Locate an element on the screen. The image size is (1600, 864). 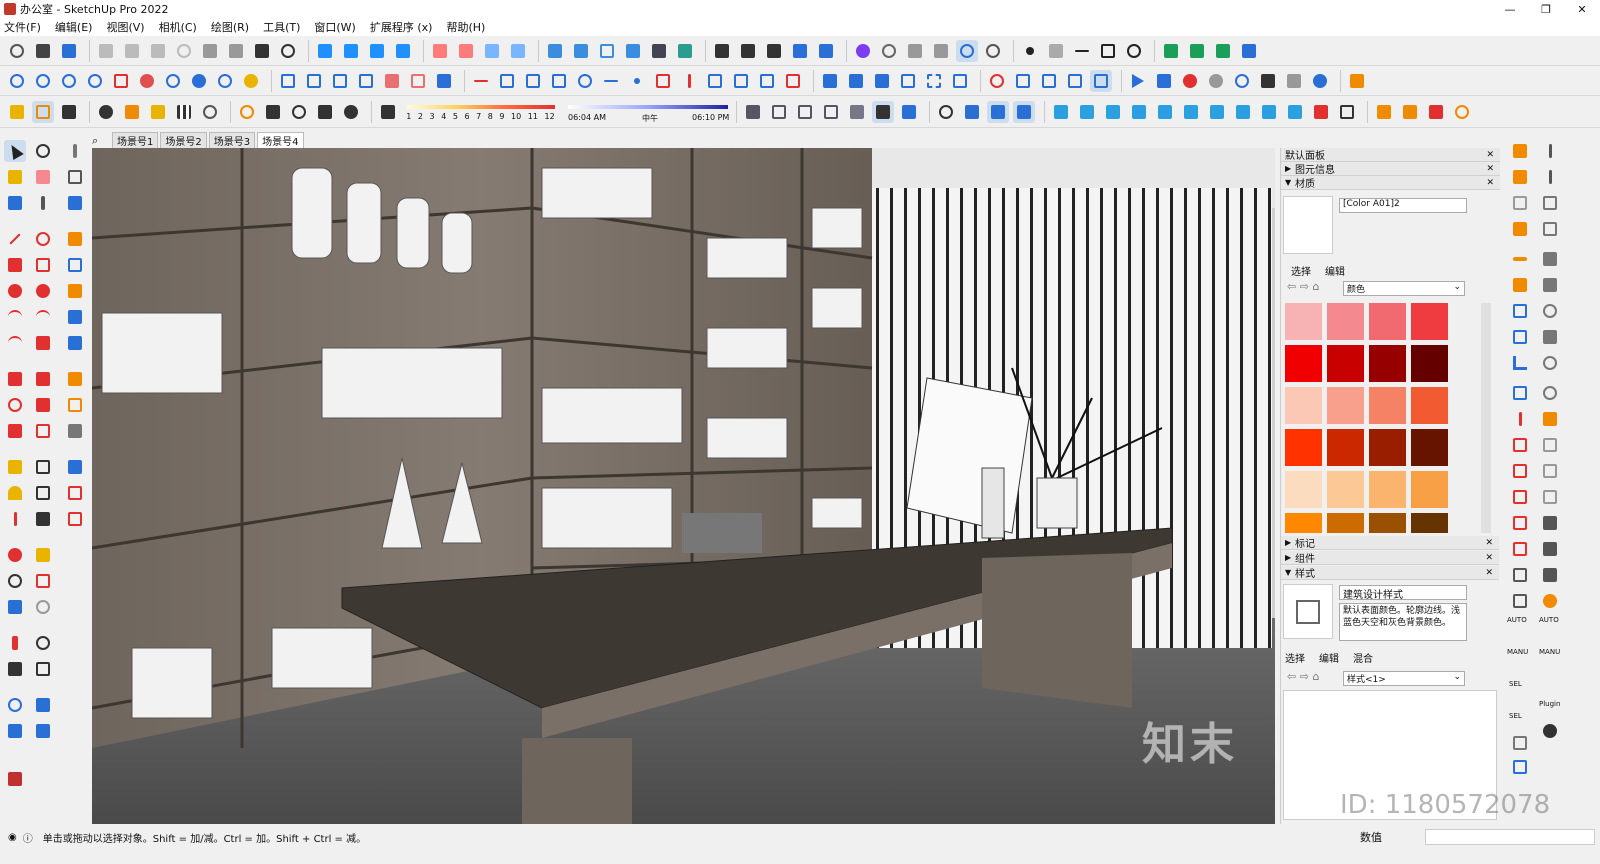
menu-help: 帮助(H) is located at coordinates (465, 27).